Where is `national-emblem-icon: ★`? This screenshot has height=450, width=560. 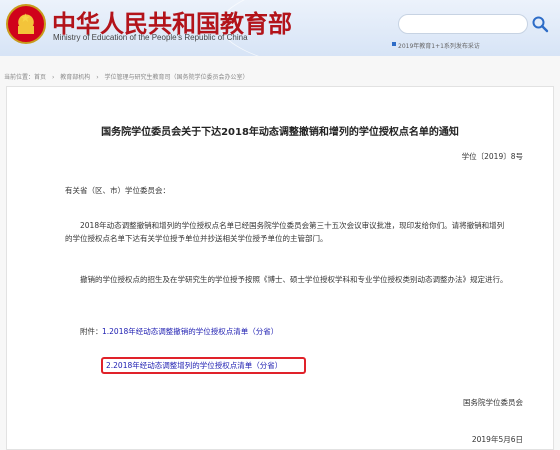 national-emblem-icon: ★ is located at coordinates (26, 24).